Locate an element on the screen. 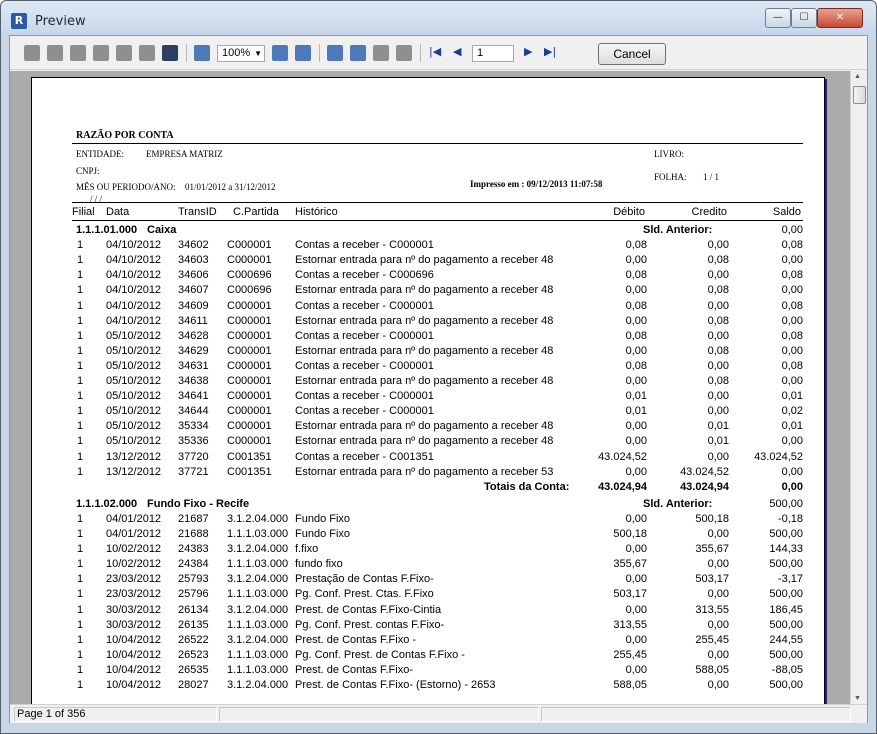 This screenshot has width=877, height=734. periodo-label: MÊS OU PERIODO/ANO: is located at coordinates (126, 187).